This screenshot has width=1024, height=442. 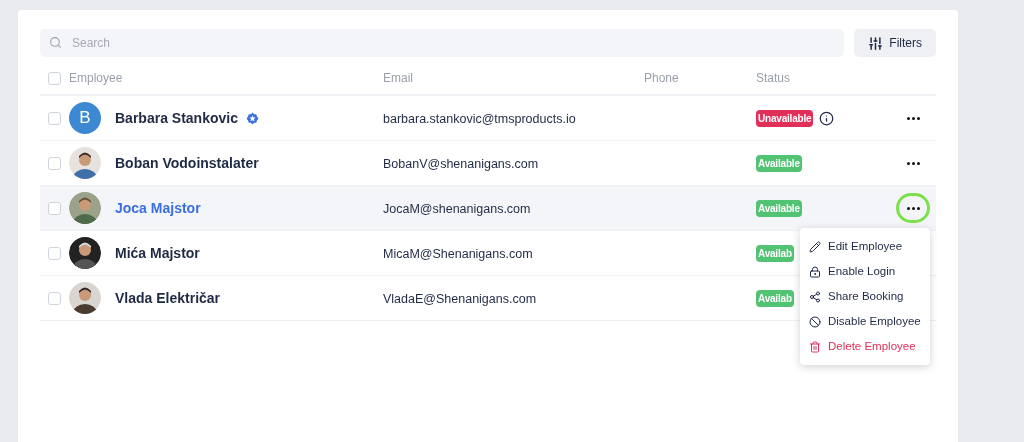 I want to click on filters-button: Filters, so click(x=895, y=43).